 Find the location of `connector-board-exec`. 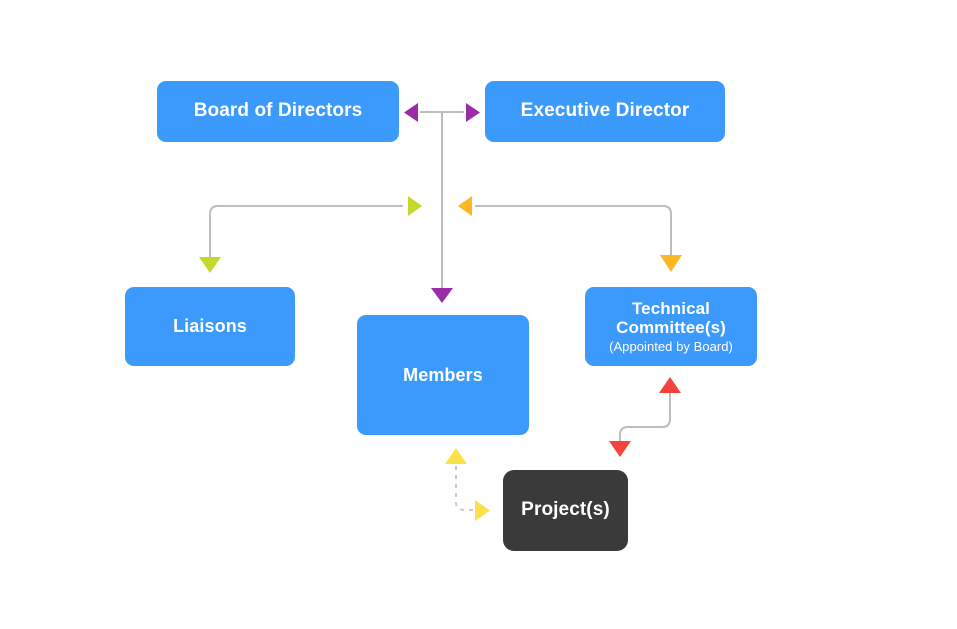

connector-board-exec is located at coordinates (442, 112).